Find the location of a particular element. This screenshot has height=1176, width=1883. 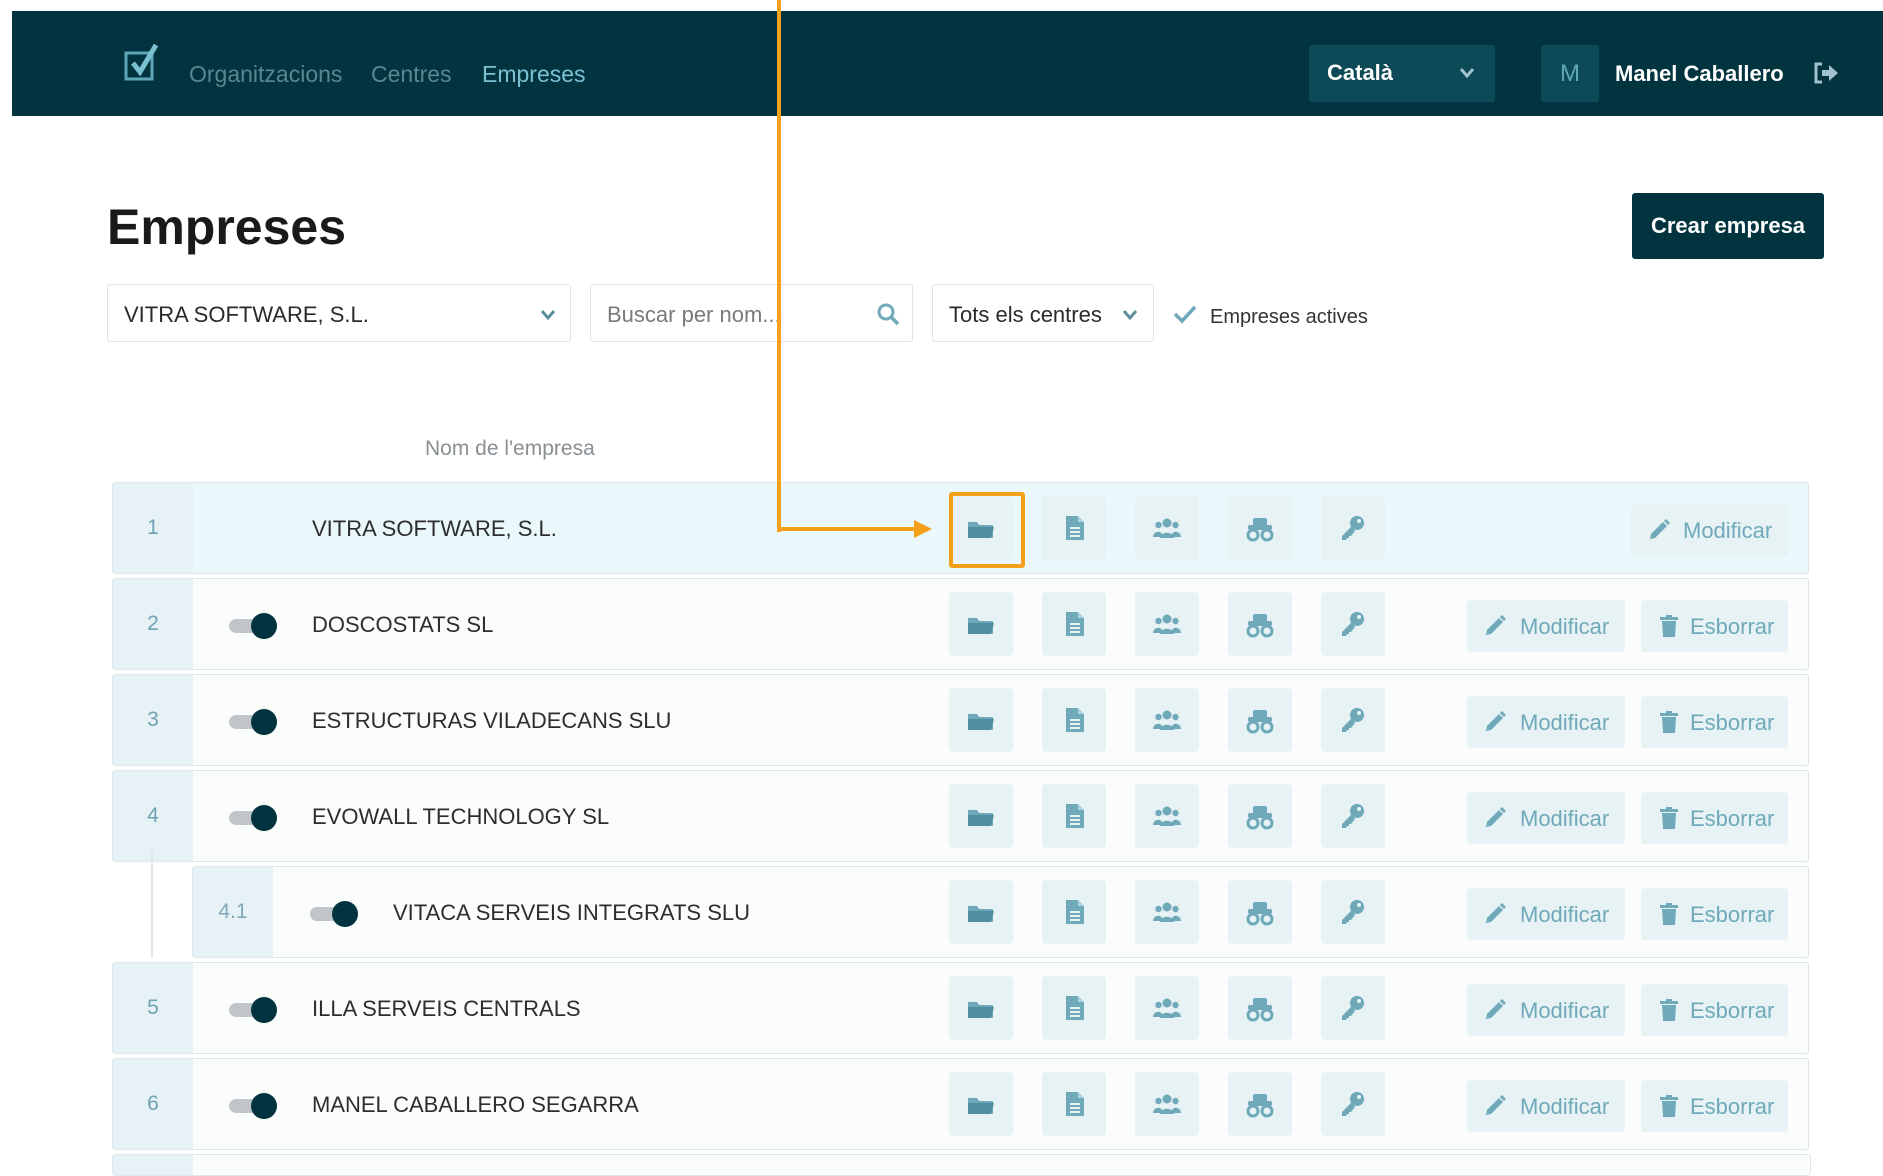

create-company-button: Crear empresa is located at coordinates (1728, 226).